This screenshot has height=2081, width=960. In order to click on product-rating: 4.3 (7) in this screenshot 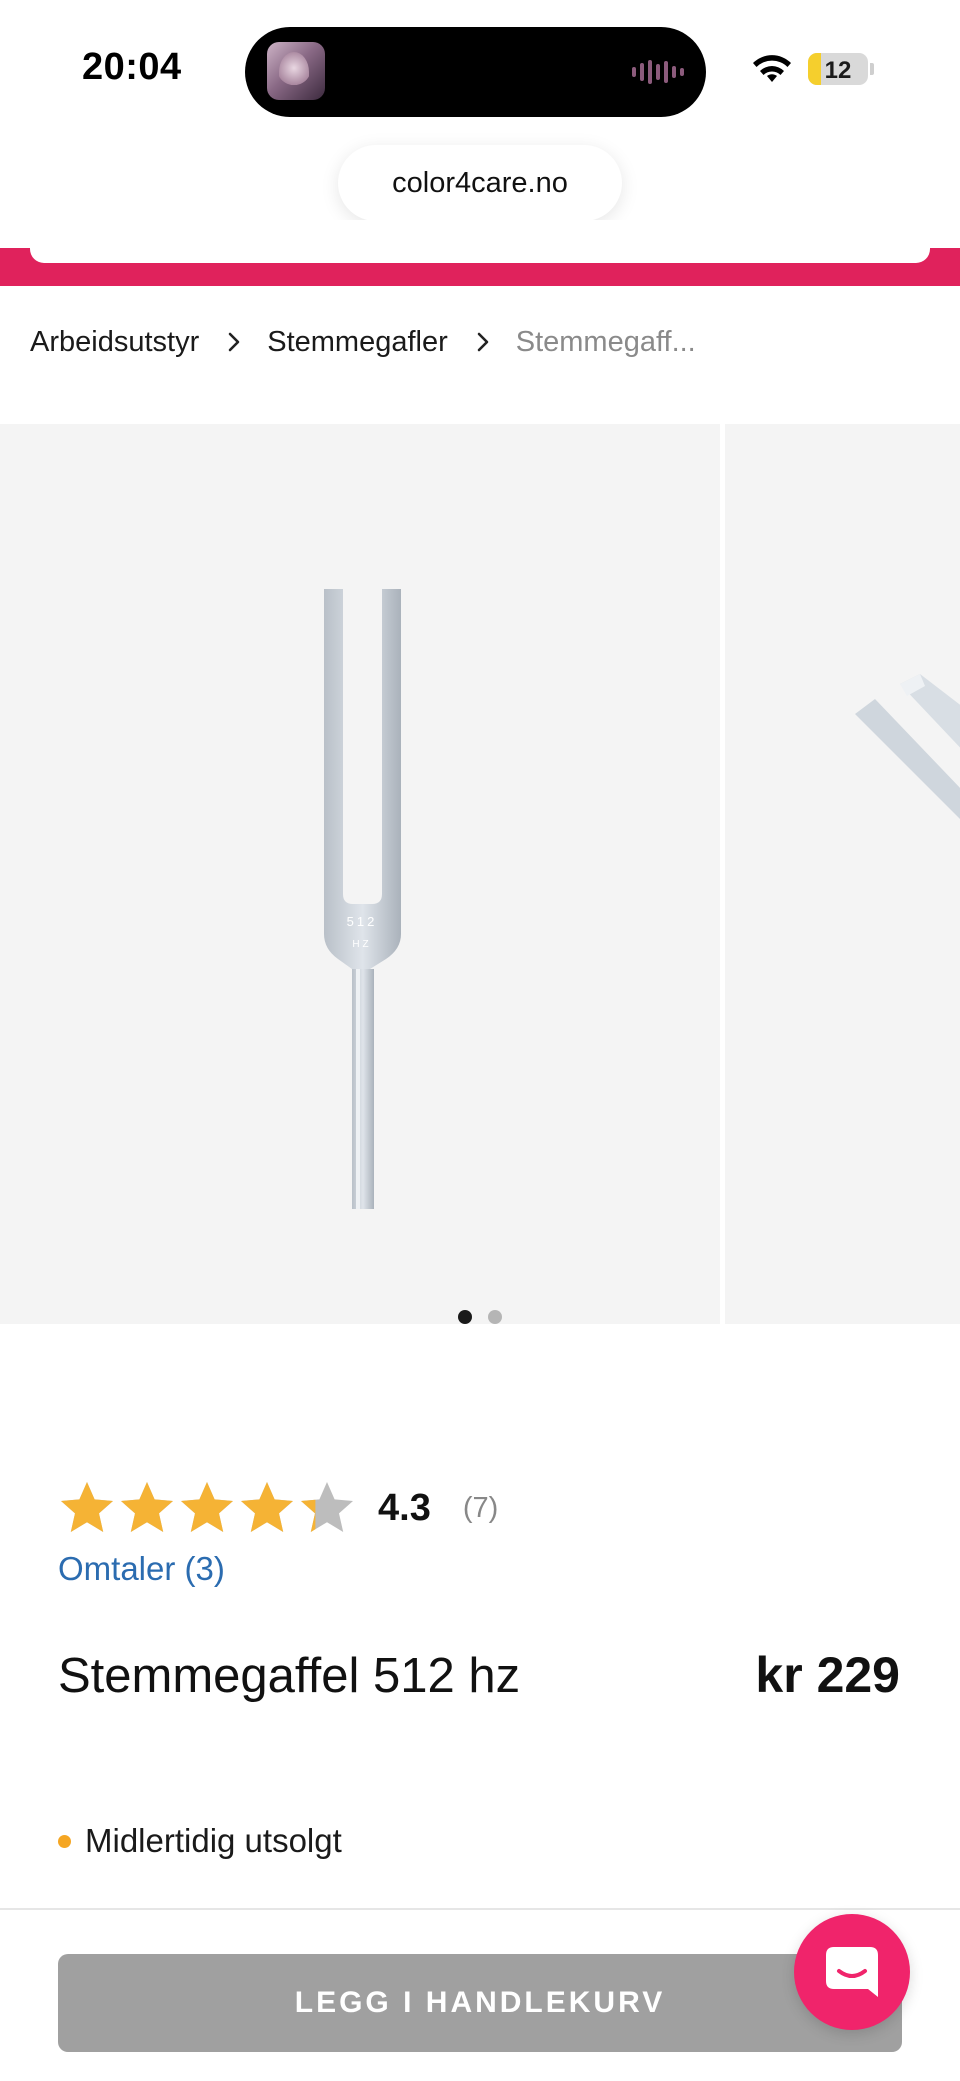, I will do `click(278, 1508)`.